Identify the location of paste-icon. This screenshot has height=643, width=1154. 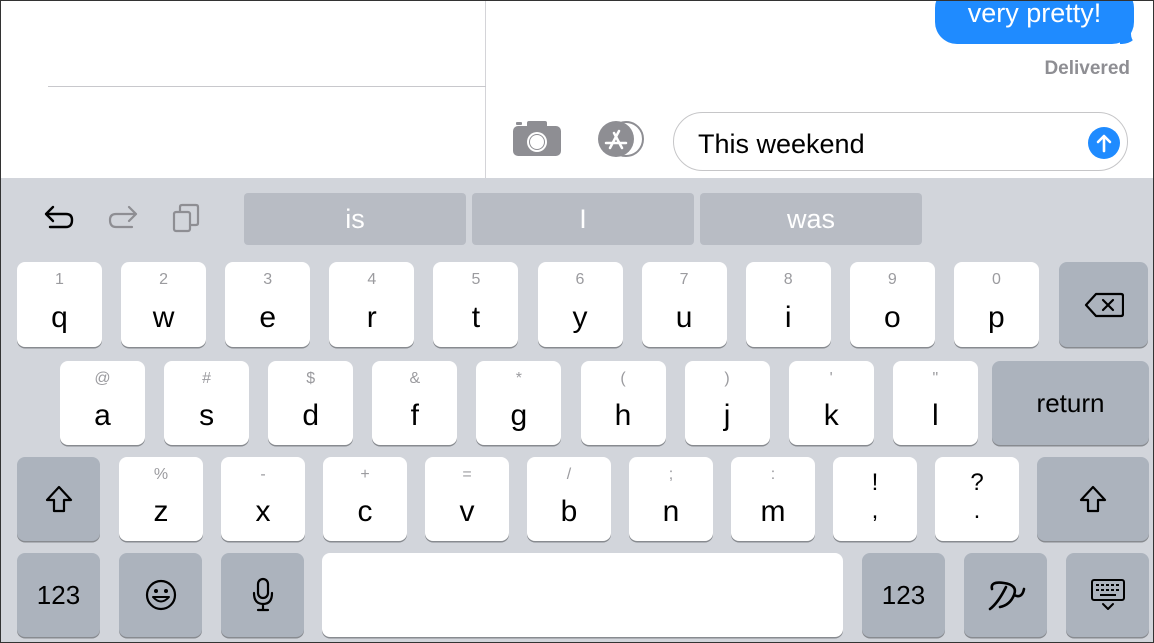
(186, 220).